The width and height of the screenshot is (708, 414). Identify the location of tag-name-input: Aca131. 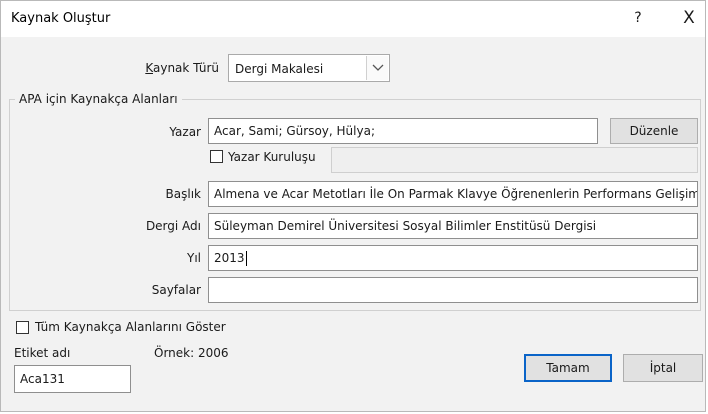
(72, 379).